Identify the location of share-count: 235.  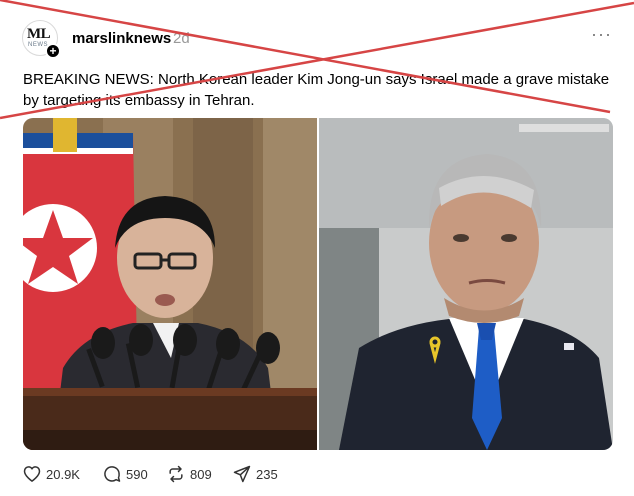
(267, 474).